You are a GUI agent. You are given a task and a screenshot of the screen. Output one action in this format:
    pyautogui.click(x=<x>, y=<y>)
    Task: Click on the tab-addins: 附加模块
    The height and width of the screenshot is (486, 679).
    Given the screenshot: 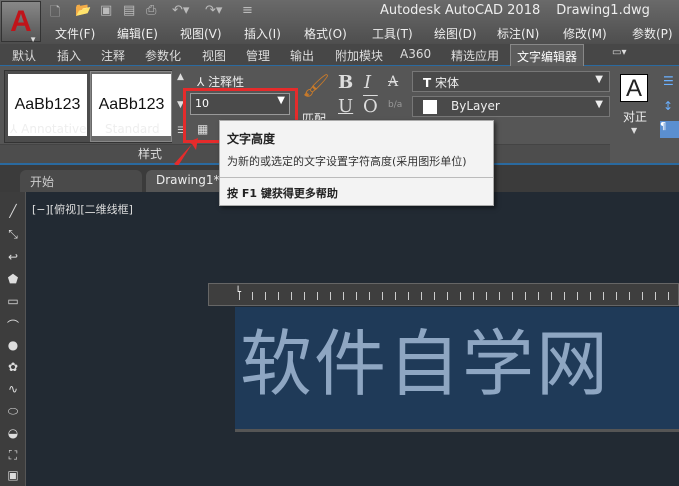 What is the action you would take?
    pyautogui.click(x=359, y=55)
    